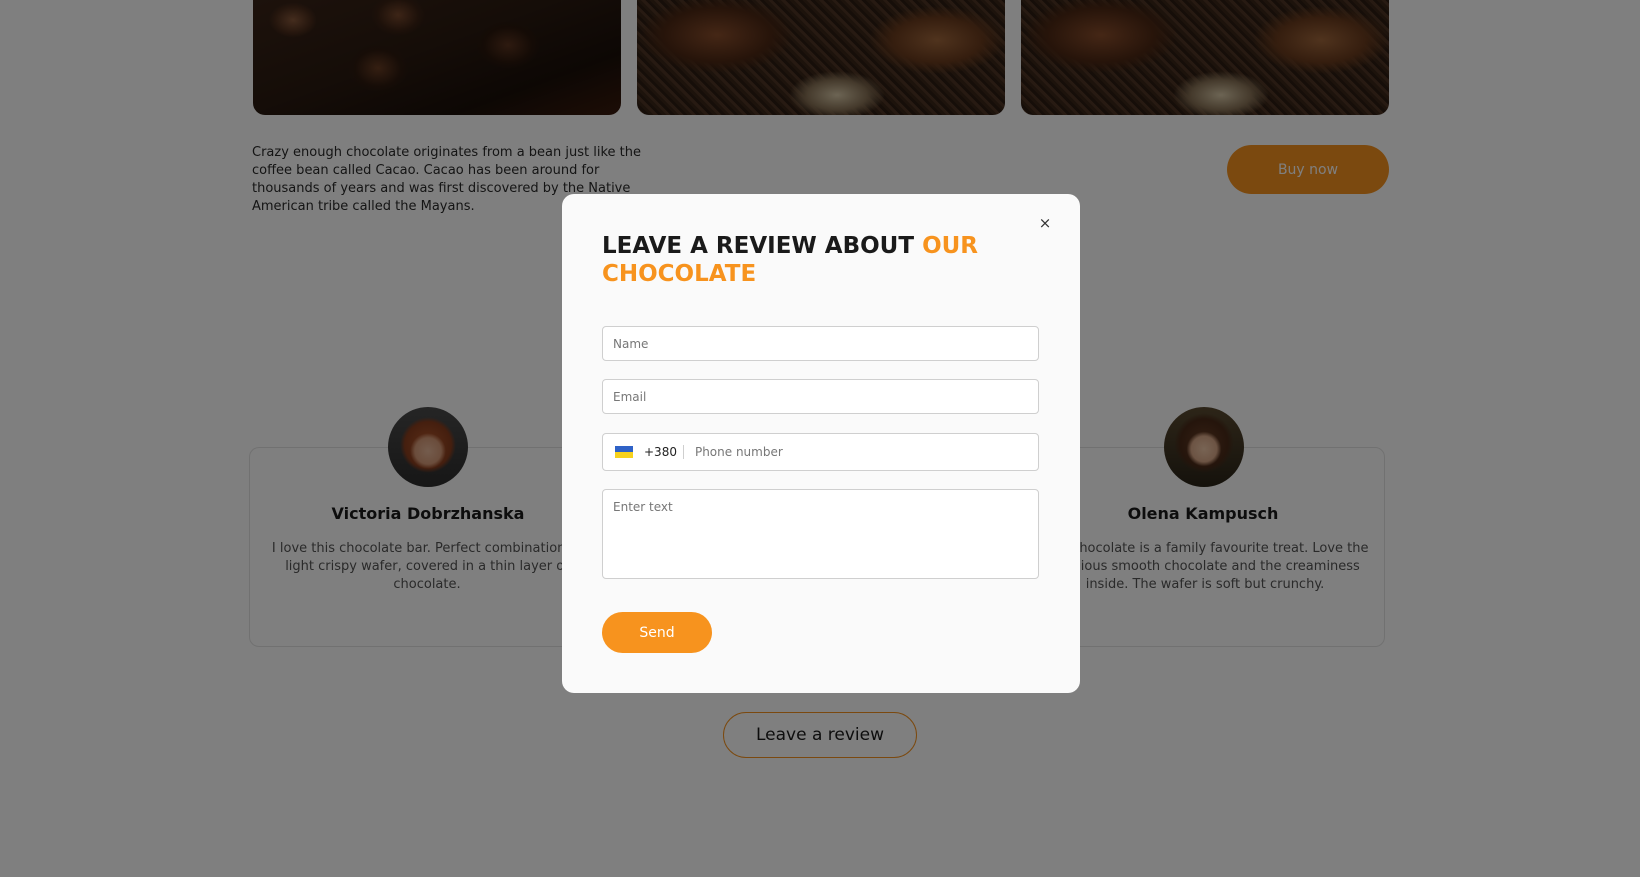  Describe the element at coordinates (820, 343) in the screenshot. I see `name-field` at that location.